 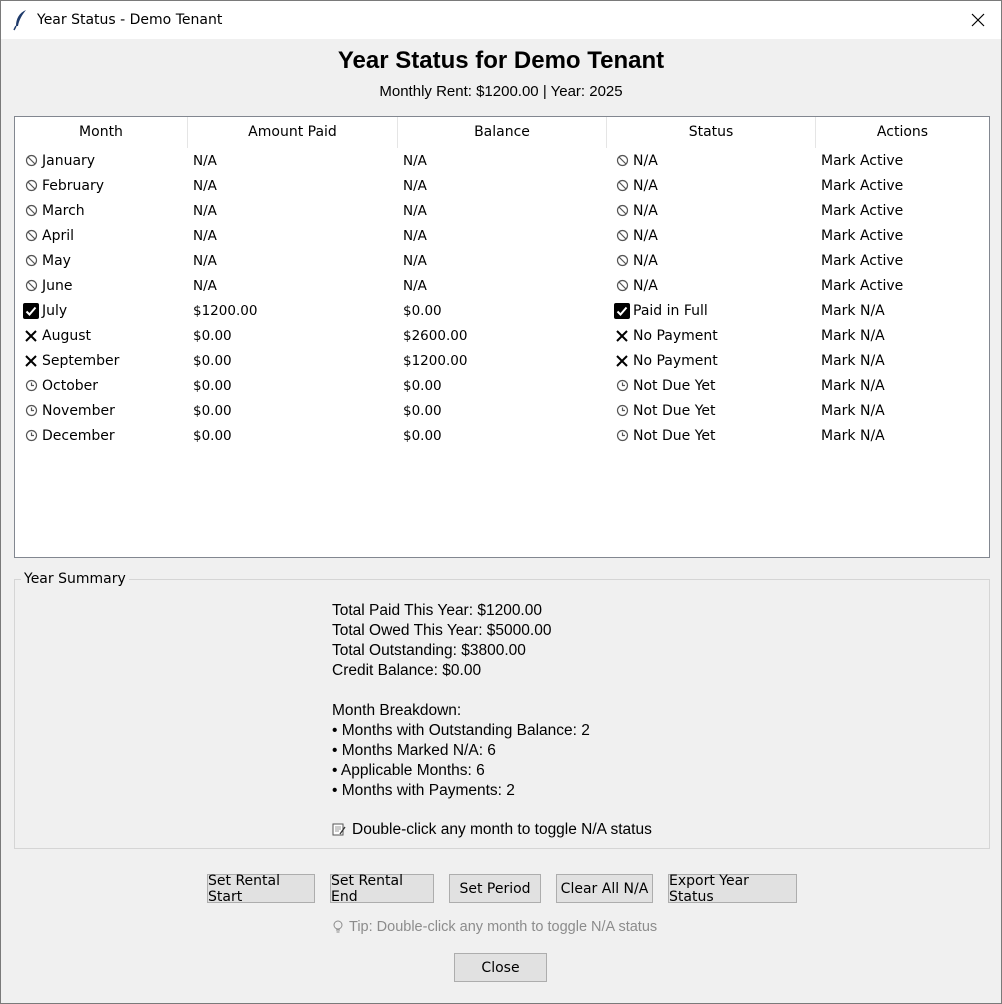 I want to click on table-row: June N/A N/A N/A Mark Active, so click(x=502, y=285).